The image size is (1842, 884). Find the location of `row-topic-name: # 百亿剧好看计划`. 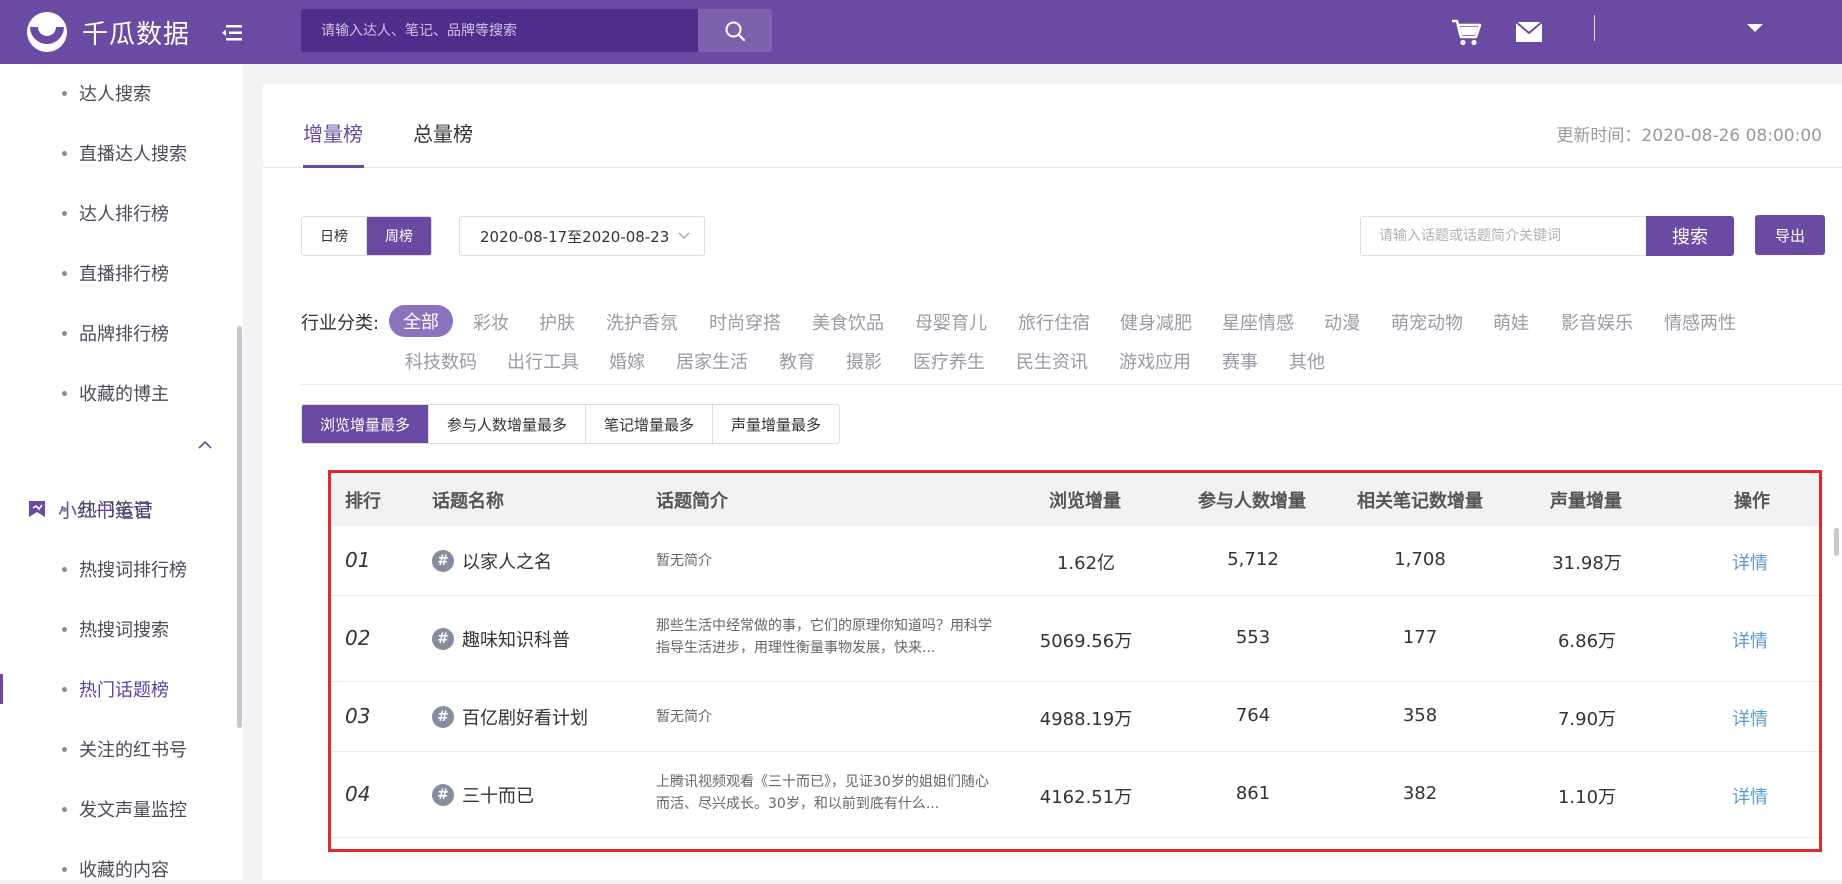

row-topic-name: # 百亿剧好看计划 is located at coordinates (510, 717).